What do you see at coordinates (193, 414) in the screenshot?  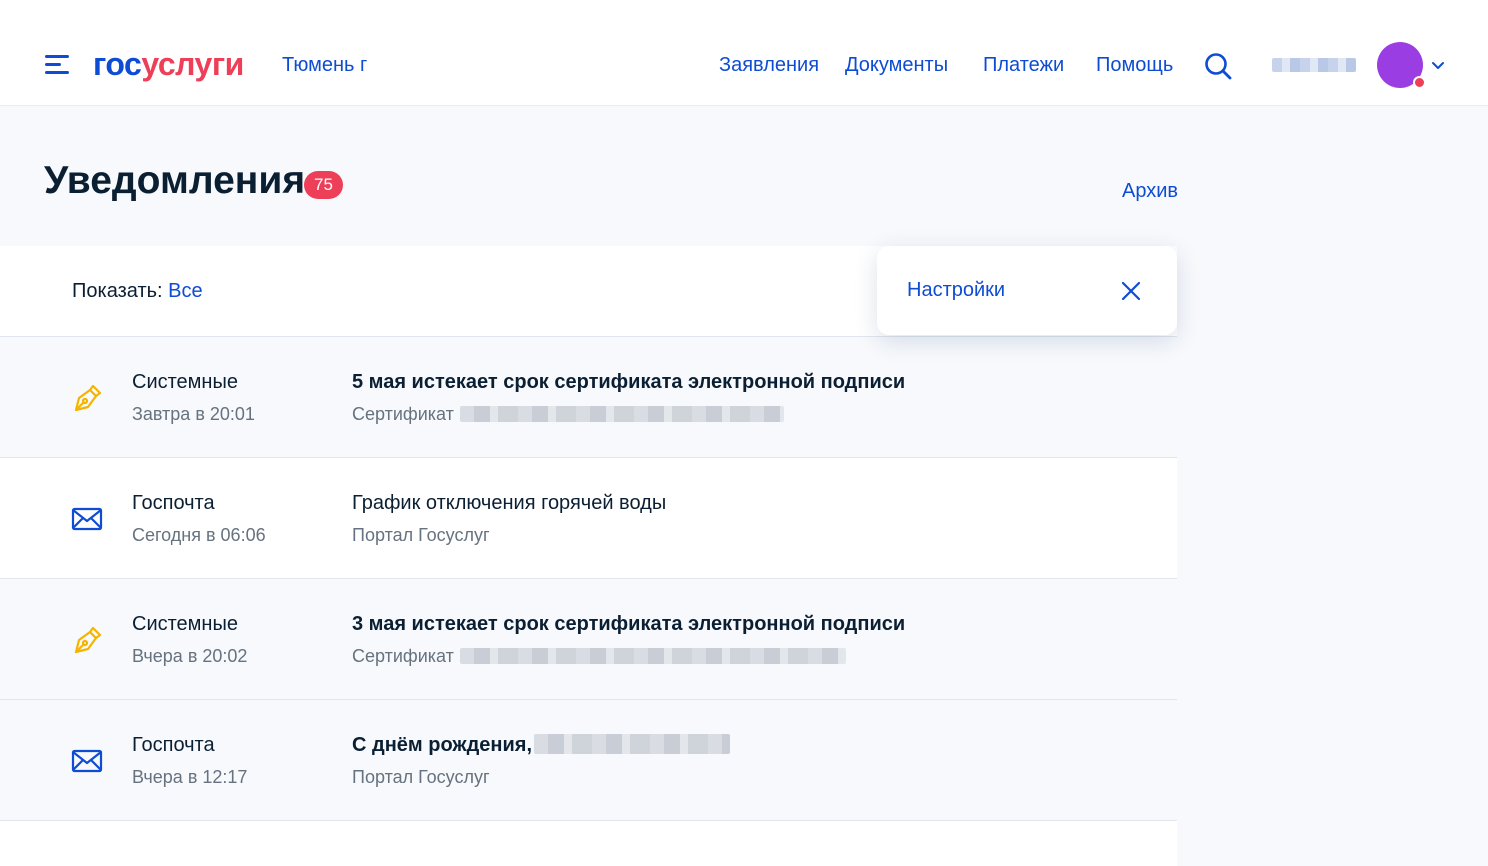 I see `notification-time: Завтра в 20:01` at bounding box center [193, 414].